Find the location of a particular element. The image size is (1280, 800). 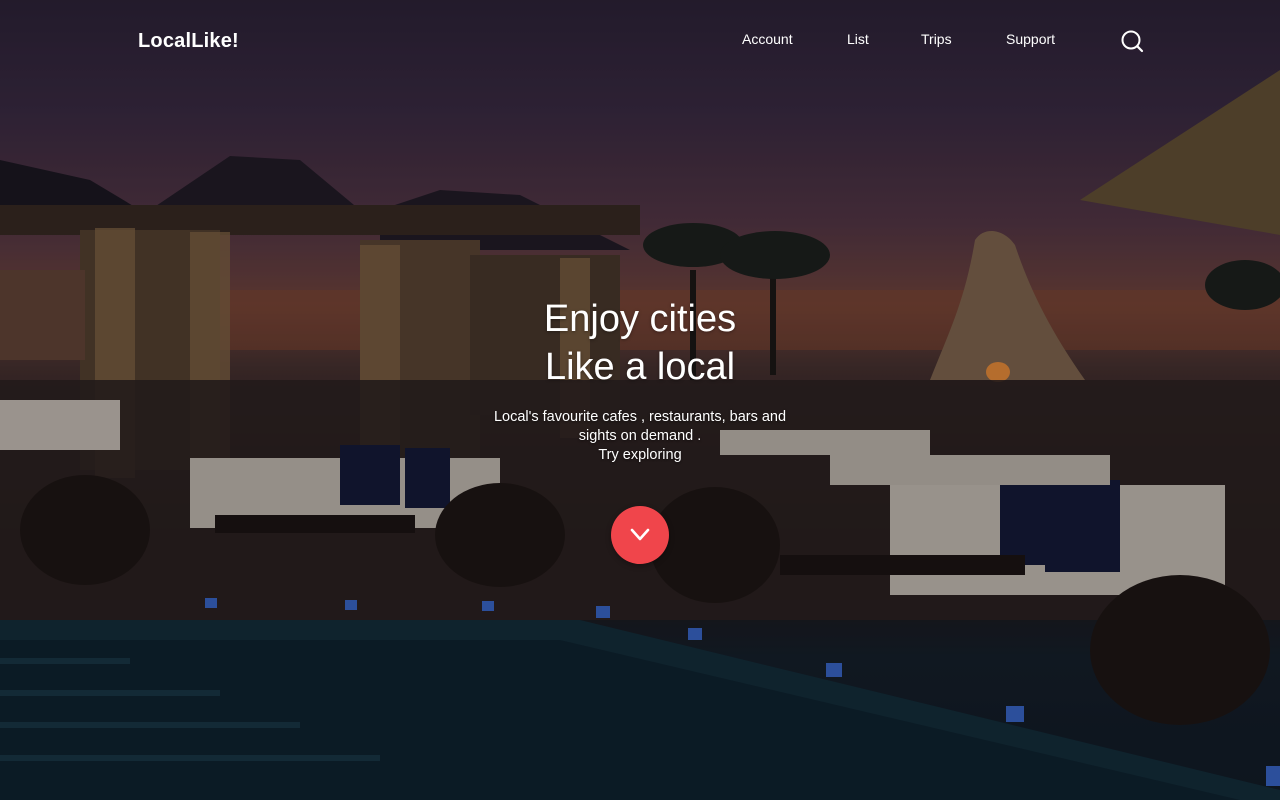

hero-tagline-cta: Try exploring is located at coordinates (640, 455).